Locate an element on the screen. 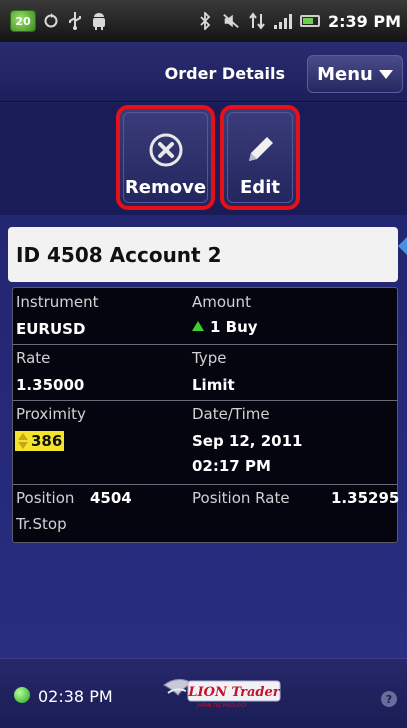 The image size is (407, 728). bottom-status-bar: 02:38 PM LION Trader JAPAN TECHNOLOGY ? is located at coordinates (203, 693).